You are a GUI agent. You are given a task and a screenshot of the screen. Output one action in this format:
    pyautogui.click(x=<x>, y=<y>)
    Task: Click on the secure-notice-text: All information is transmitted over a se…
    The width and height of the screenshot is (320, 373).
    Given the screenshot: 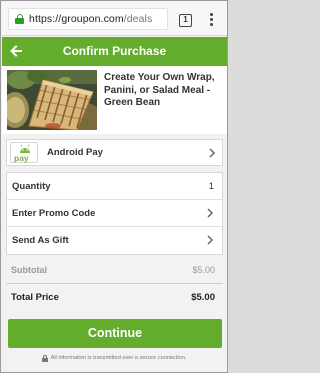 What is the action you would take?
    pyautogui.click(x=118, y=358)
    